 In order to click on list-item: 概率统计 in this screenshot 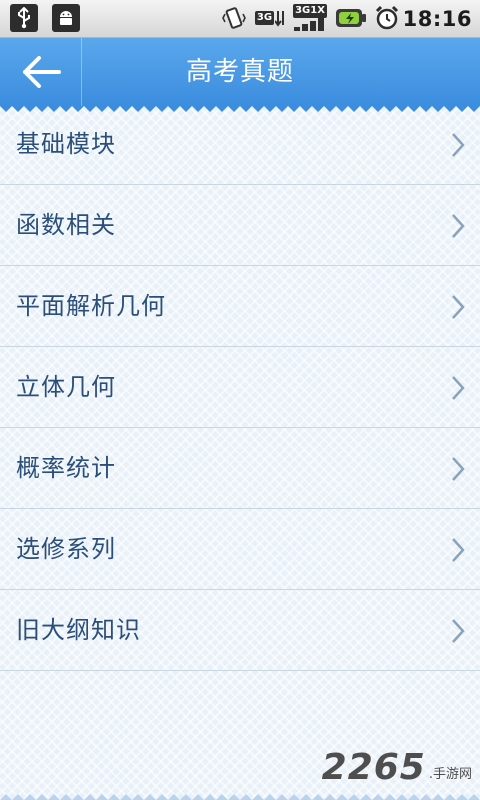, I will do `click(240, 468)`.